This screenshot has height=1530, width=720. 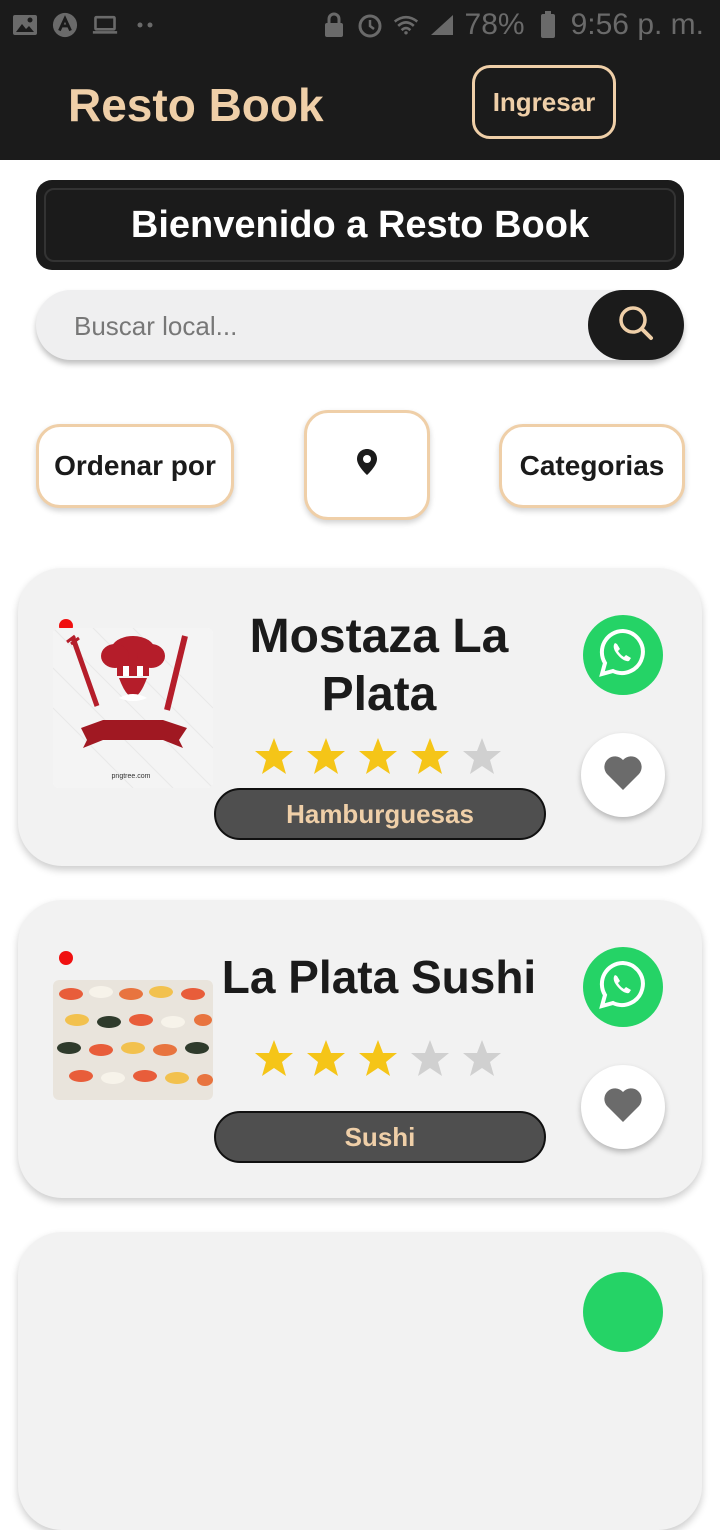 I want to click on location-button, so click(x=367, y=465).